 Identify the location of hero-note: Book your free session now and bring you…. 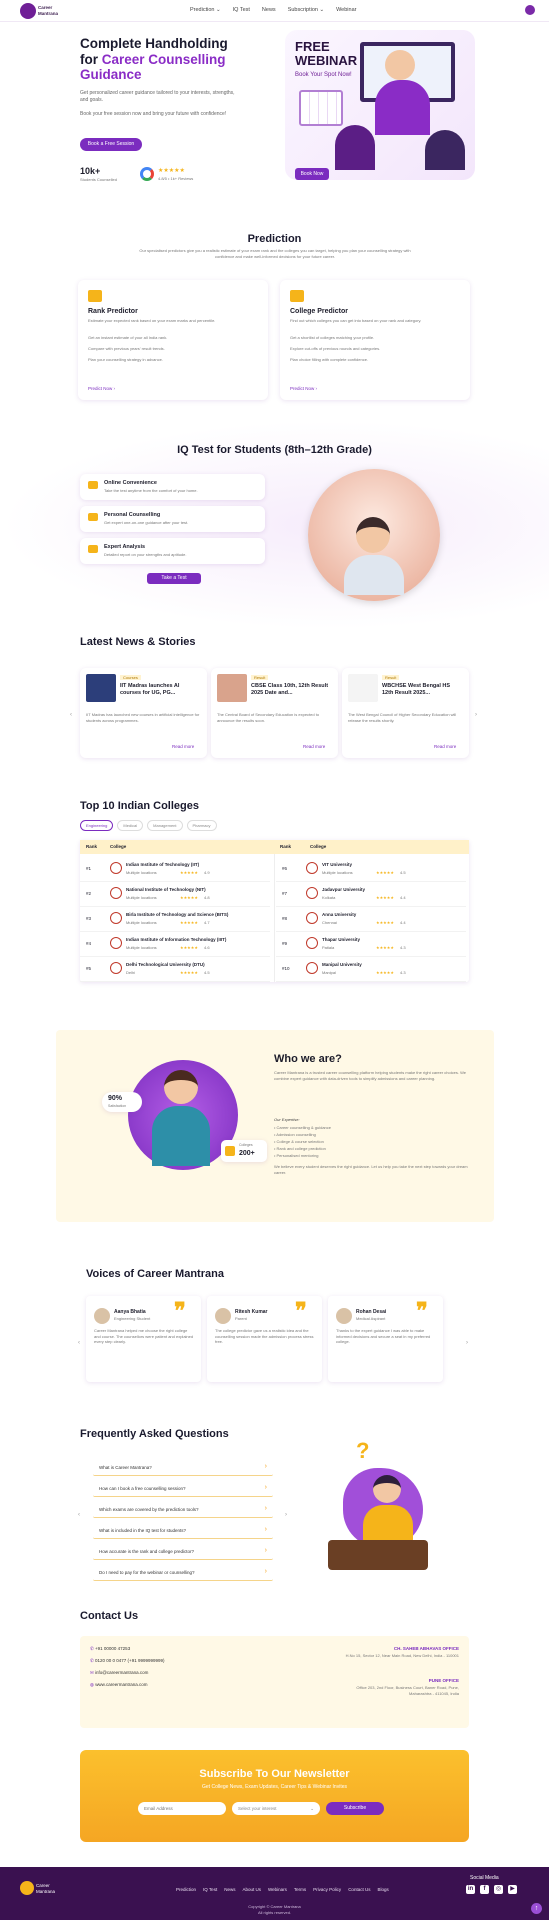
(153, 114).